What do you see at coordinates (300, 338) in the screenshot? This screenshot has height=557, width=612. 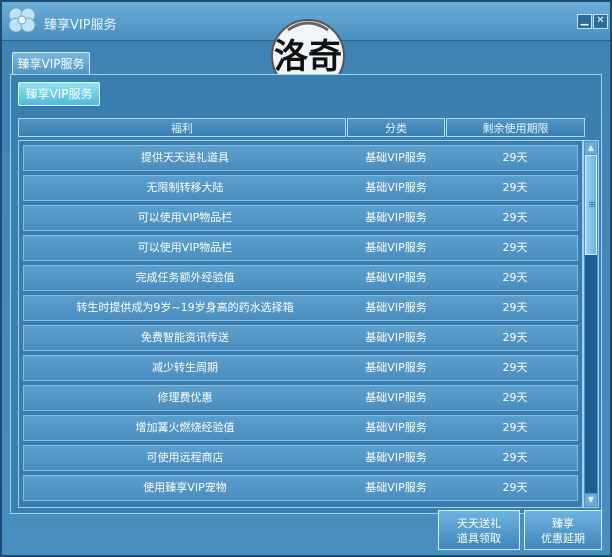 I see `table-row: 免费智能资讯传送 基础VIP服务 29天` at bounding box center [300, 338].